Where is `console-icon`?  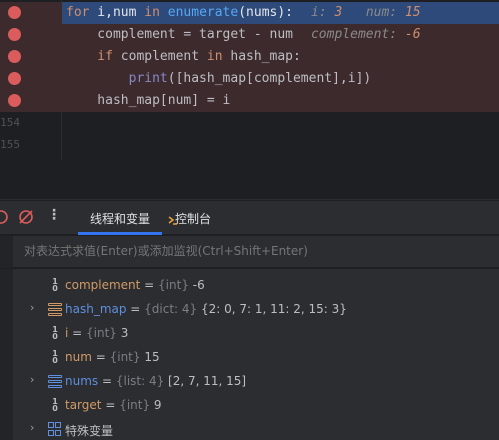 console-icon is located at coordinates (172, 220).